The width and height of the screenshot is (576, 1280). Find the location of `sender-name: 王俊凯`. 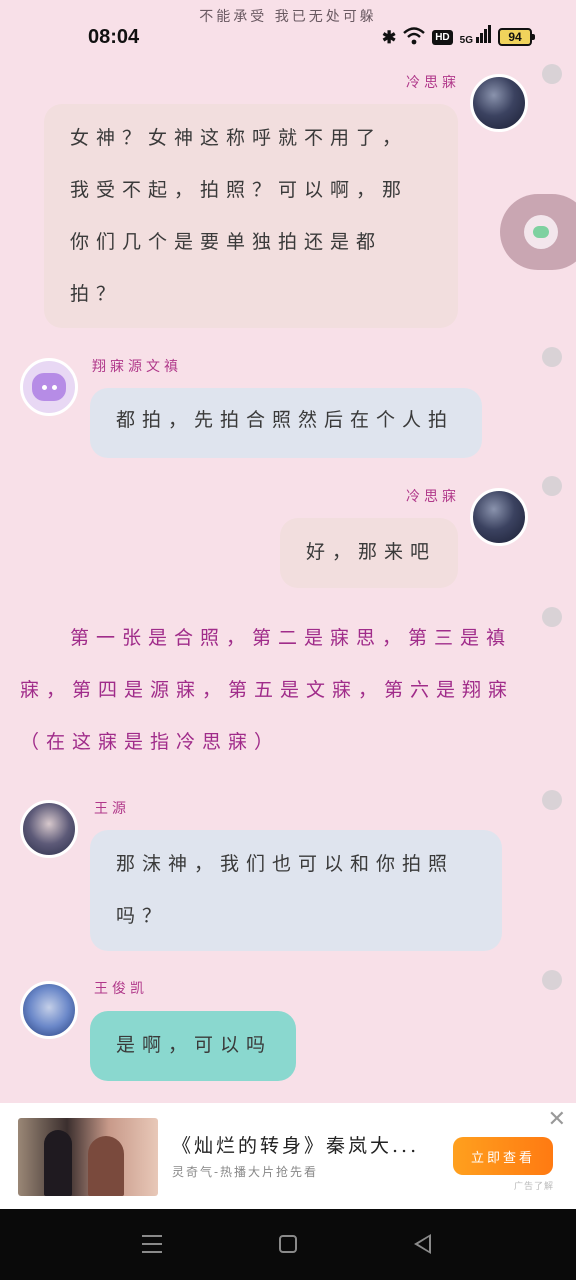

sender-name: 王俊凯 is located at coordinates (121, 989).